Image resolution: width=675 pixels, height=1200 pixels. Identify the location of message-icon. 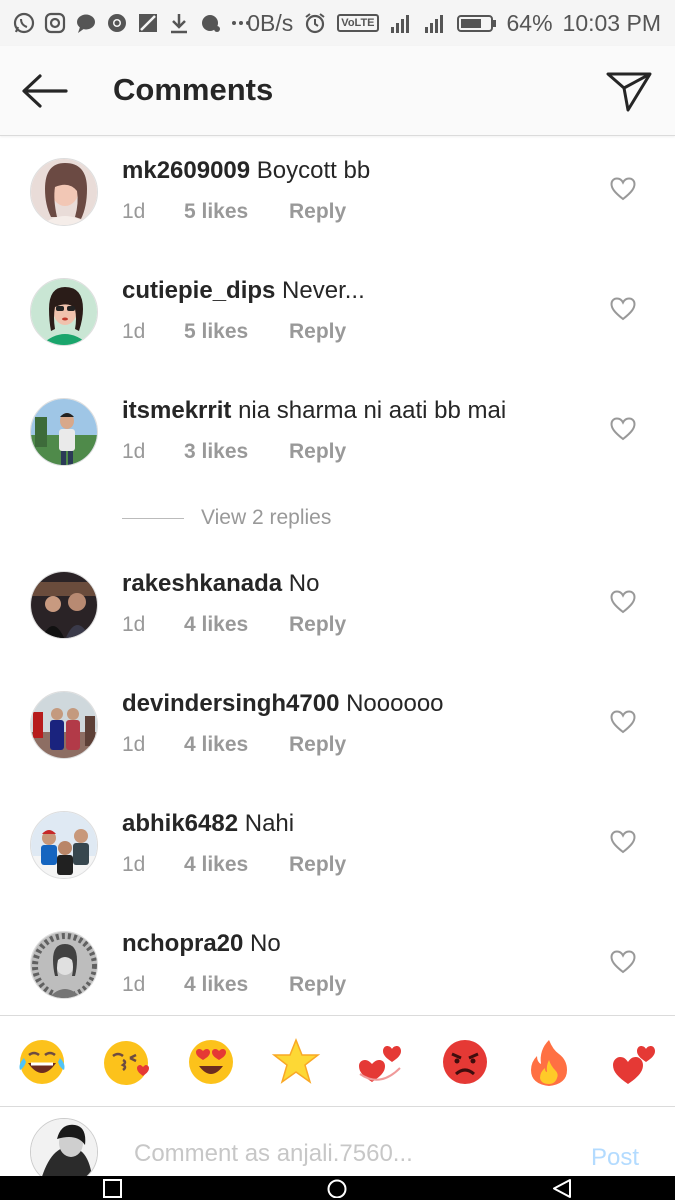
(86, 23).